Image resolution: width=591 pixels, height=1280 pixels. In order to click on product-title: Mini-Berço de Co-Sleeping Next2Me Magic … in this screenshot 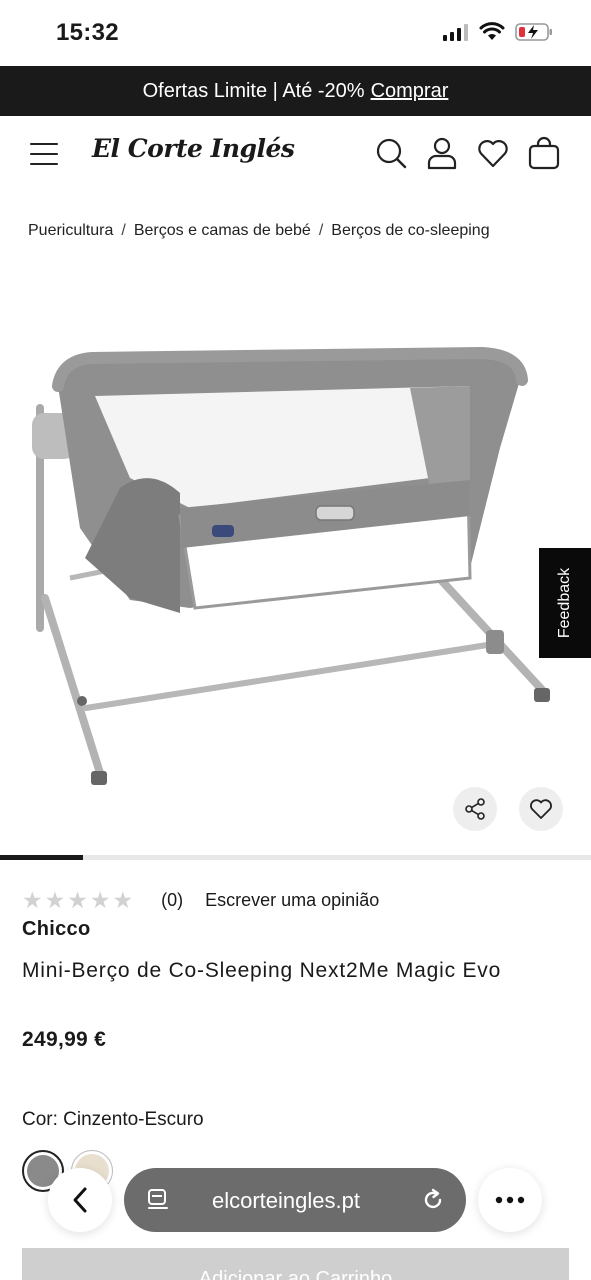, I will do `click(262, 970)`.